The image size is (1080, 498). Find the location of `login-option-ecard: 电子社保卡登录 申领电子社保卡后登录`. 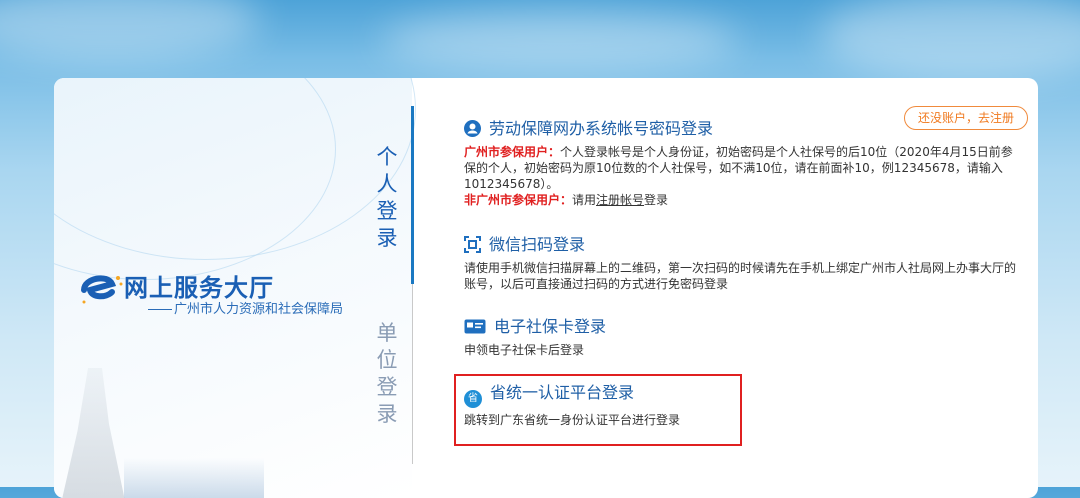

login-option-ecard: 电子社保卡登录 申领电子社保卡后登录 is located at coordinates (744, 337).